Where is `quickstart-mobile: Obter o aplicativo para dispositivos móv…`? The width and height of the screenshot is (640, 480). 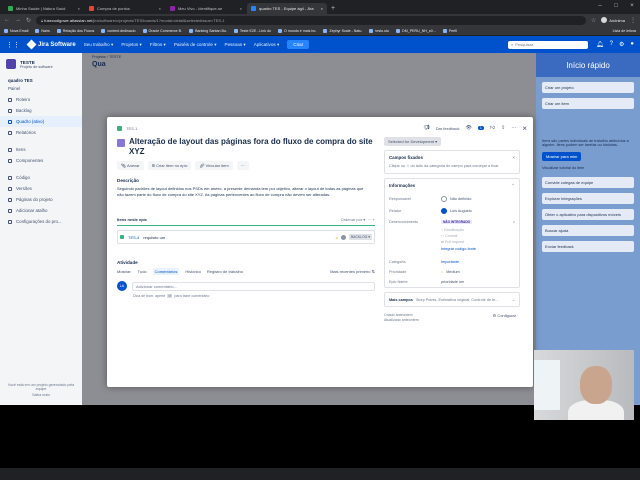 quickstart-mobile: Obter o aplicativo para dispositivos móv… is located at coordinates (588, 214).